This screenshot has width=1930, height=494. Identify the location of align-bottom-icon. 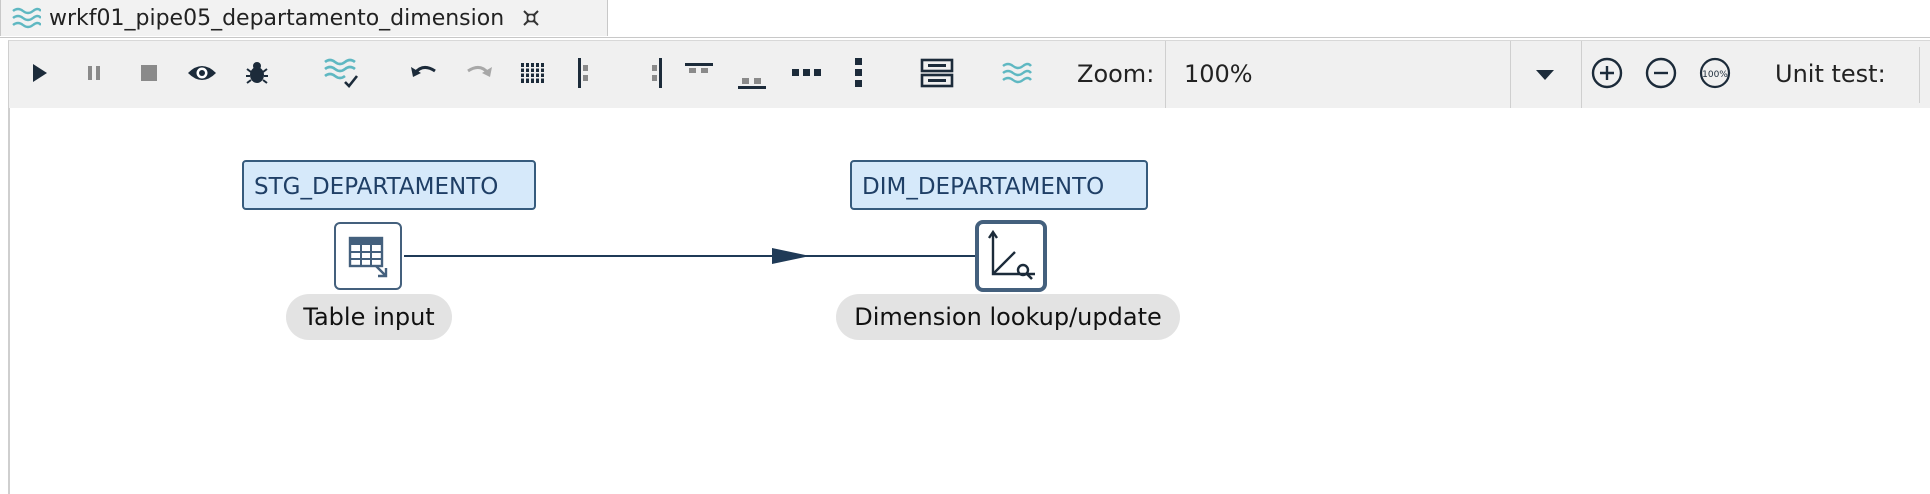
(752, 83).